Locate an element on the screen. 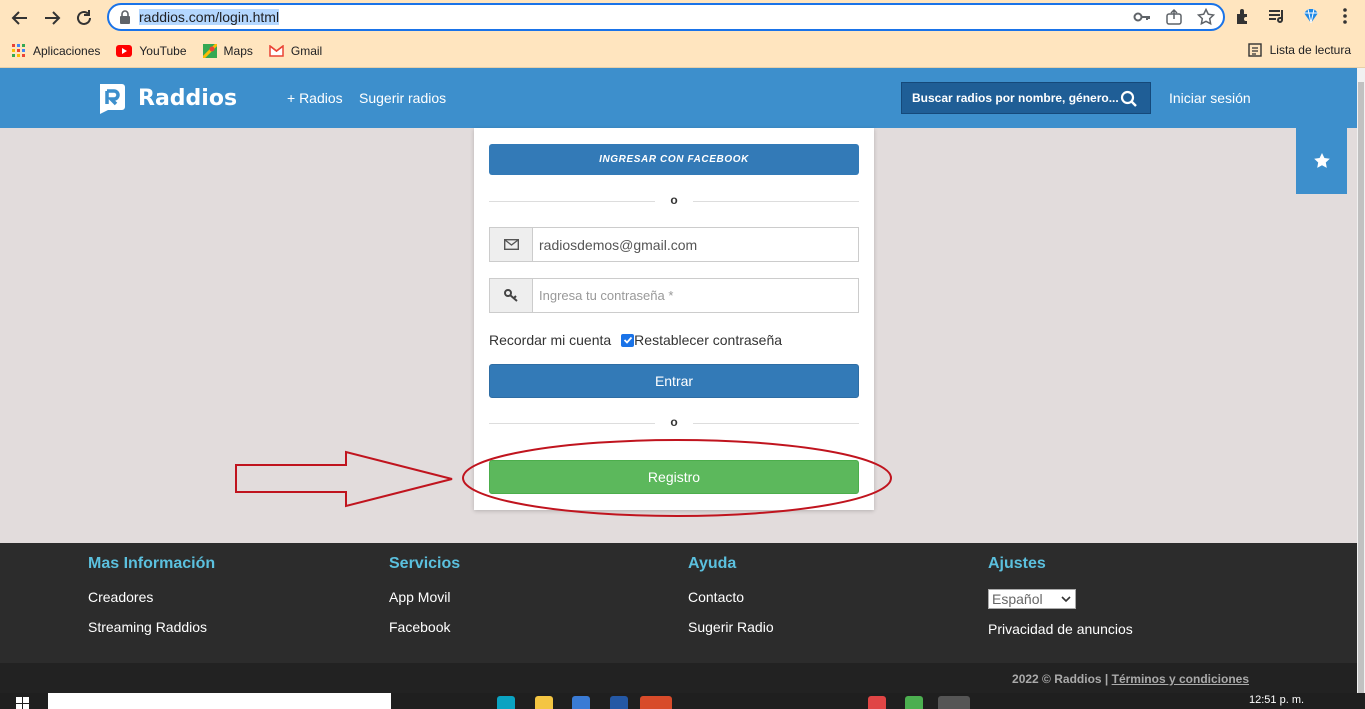  footer-link-app: App Movil is located at coordinates (424, 597).